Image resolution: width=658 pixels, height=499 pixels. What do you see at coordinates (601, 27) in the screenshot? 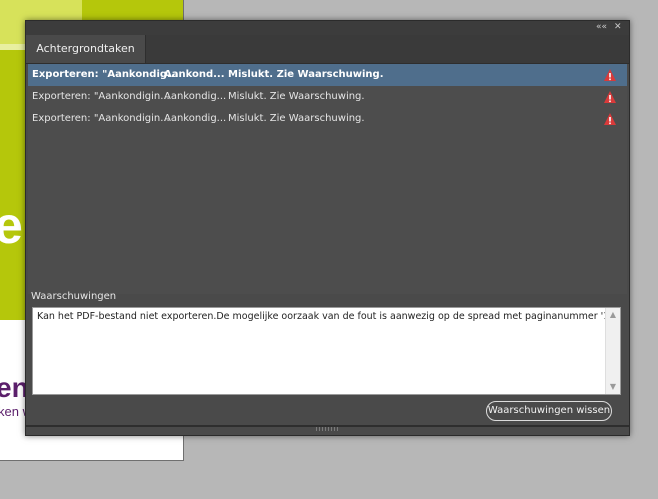
I see `collapse-icon: ««` at bounding box center [601, 27].